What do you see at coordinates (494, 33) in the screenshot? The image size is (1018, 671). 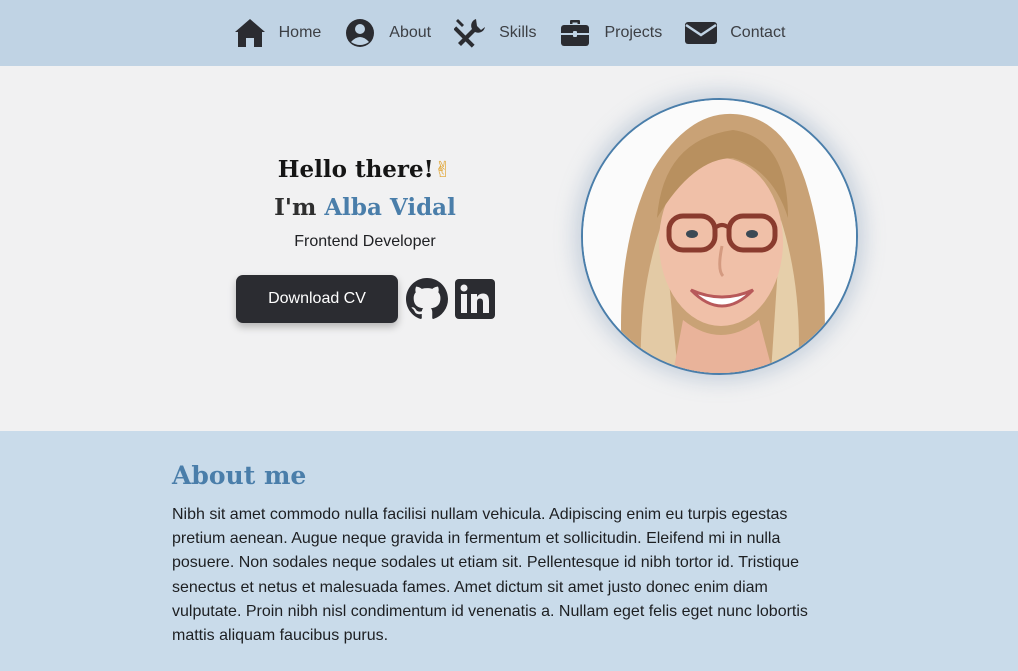 I see `nav-item-skills: Skills` at bounding box center [494, 33].